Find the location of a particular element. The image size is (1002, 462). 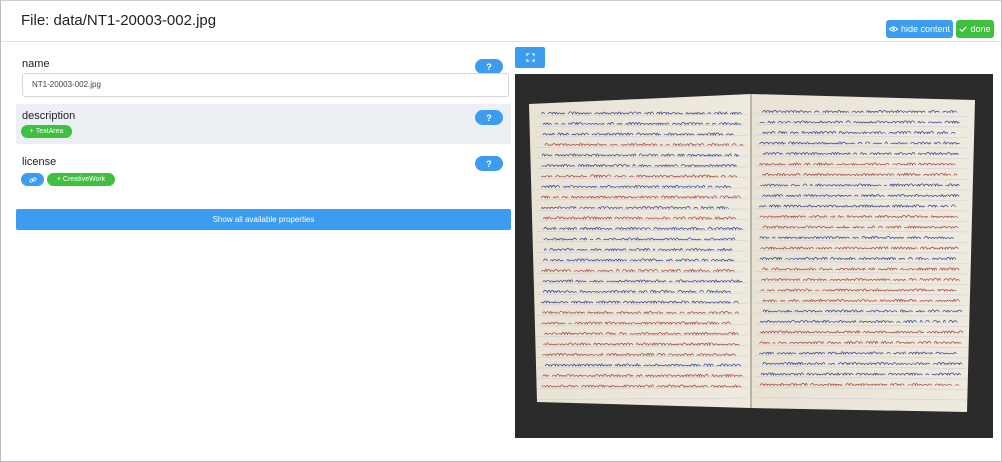

done-button: done is located at coordinates (975, 29).